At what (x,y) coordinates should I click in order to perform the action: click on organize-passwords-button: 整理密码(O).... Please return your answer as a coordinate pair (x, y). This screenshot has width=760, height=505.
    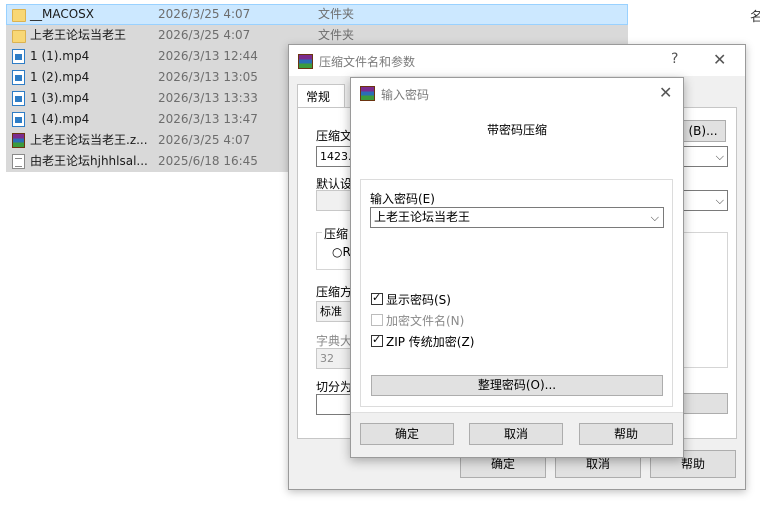
    Looking at the image, I should click on (517, 385).